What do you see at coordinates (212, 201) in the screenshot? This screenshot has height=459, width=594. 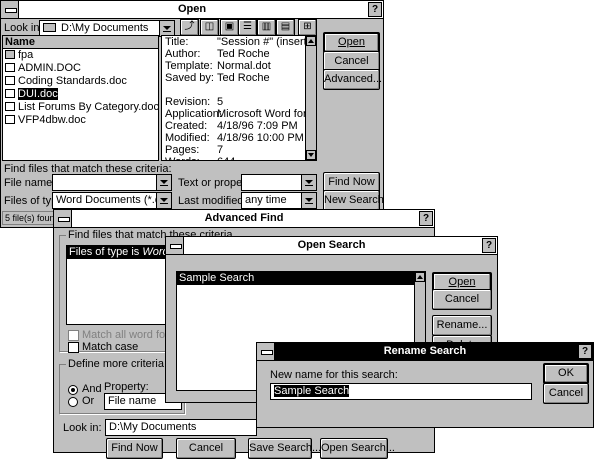 I see `last-modified-label: Last modified:` at bounding box center [212, 201].